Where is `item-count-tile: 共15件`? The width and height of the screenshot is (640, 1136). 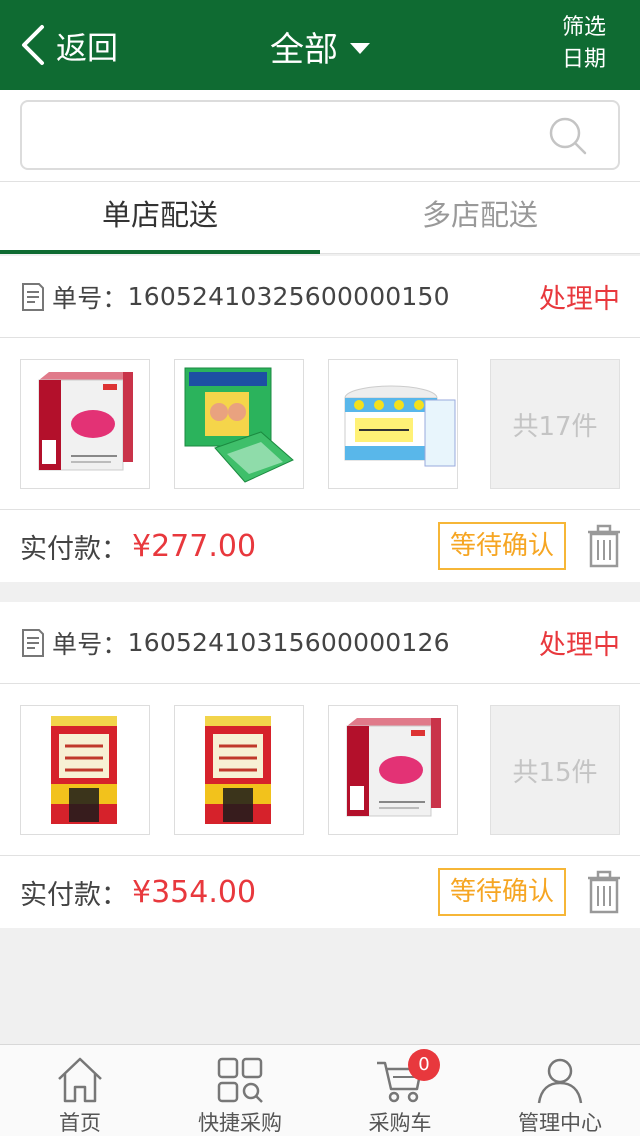 item-count-tile: 共15件 is located at coordinates (555, 770).